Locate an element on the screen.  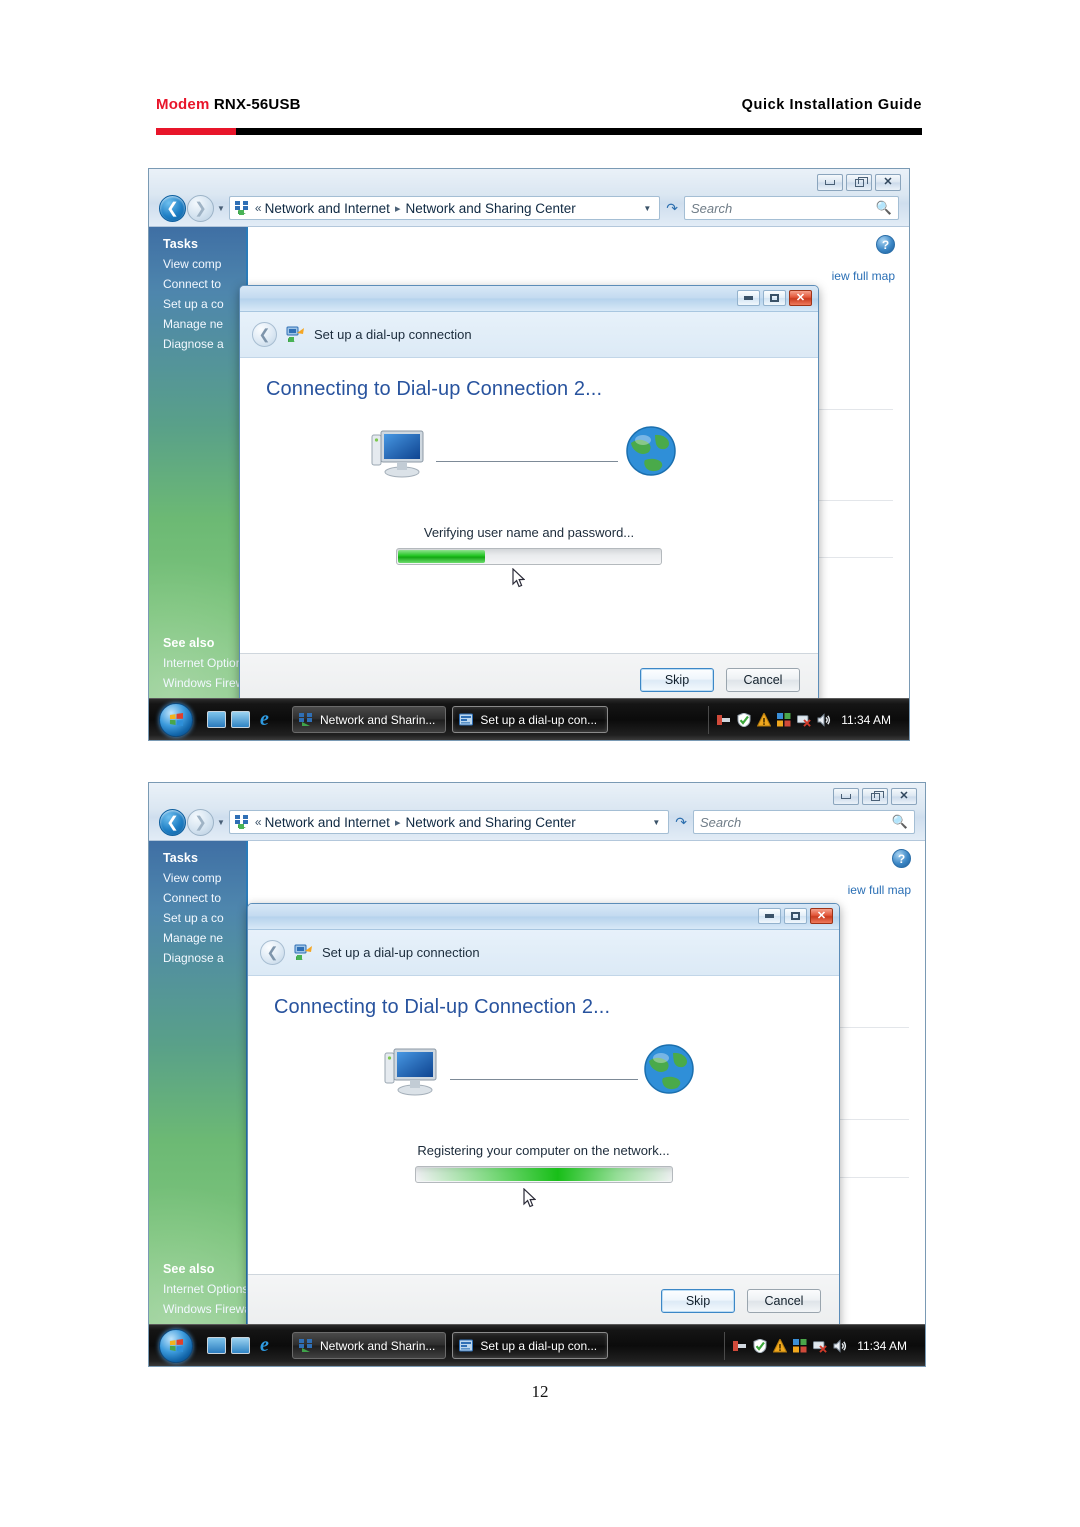
safely-remove-icon is located at coordinates (740, 1345).